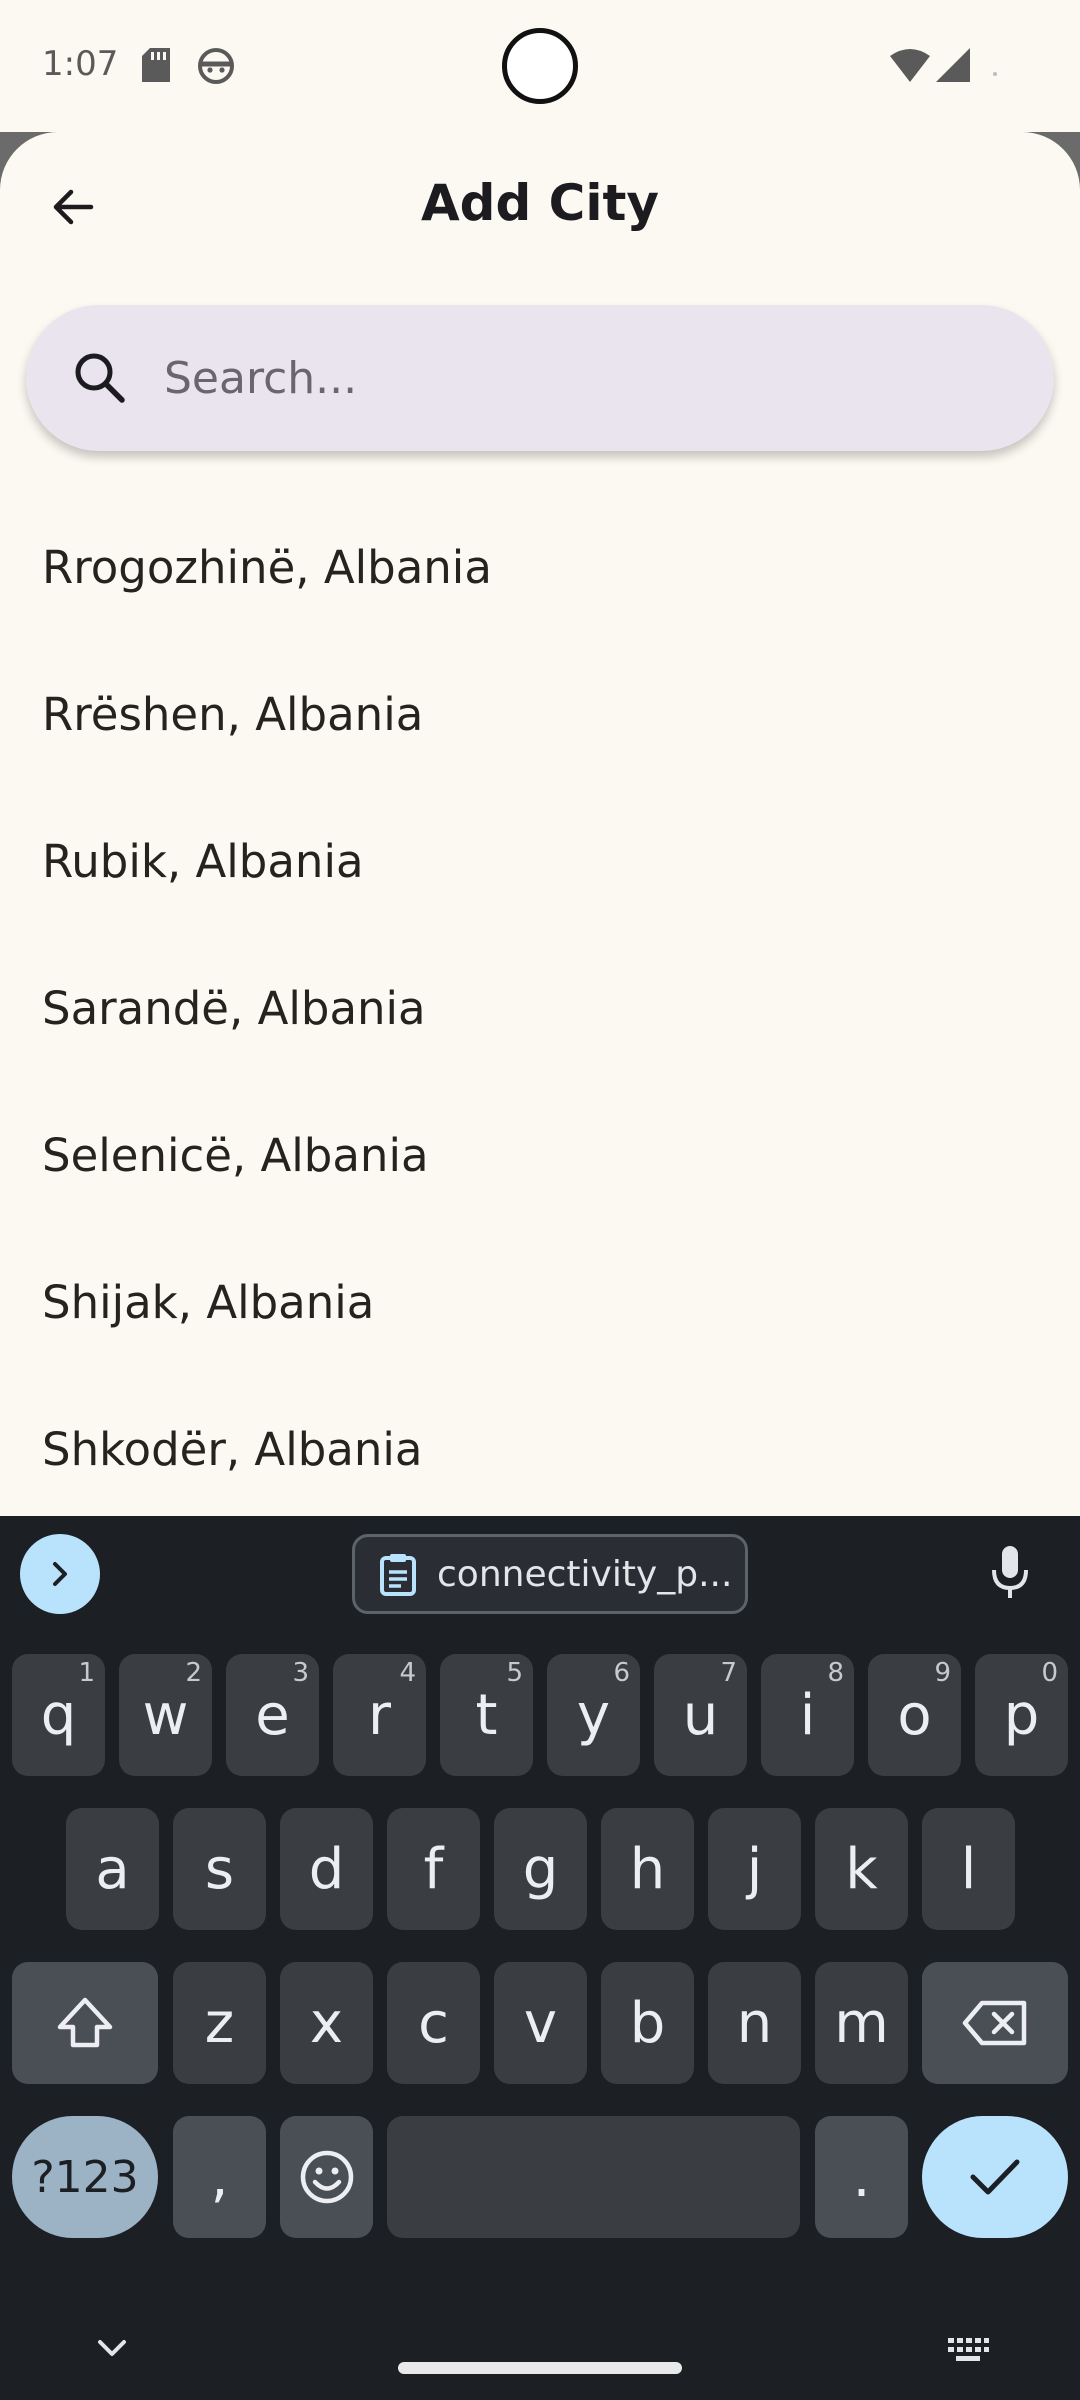 The height and width of the screenshot is (2400, 1080). I want to click on key-label: w, so click(165, 1715).